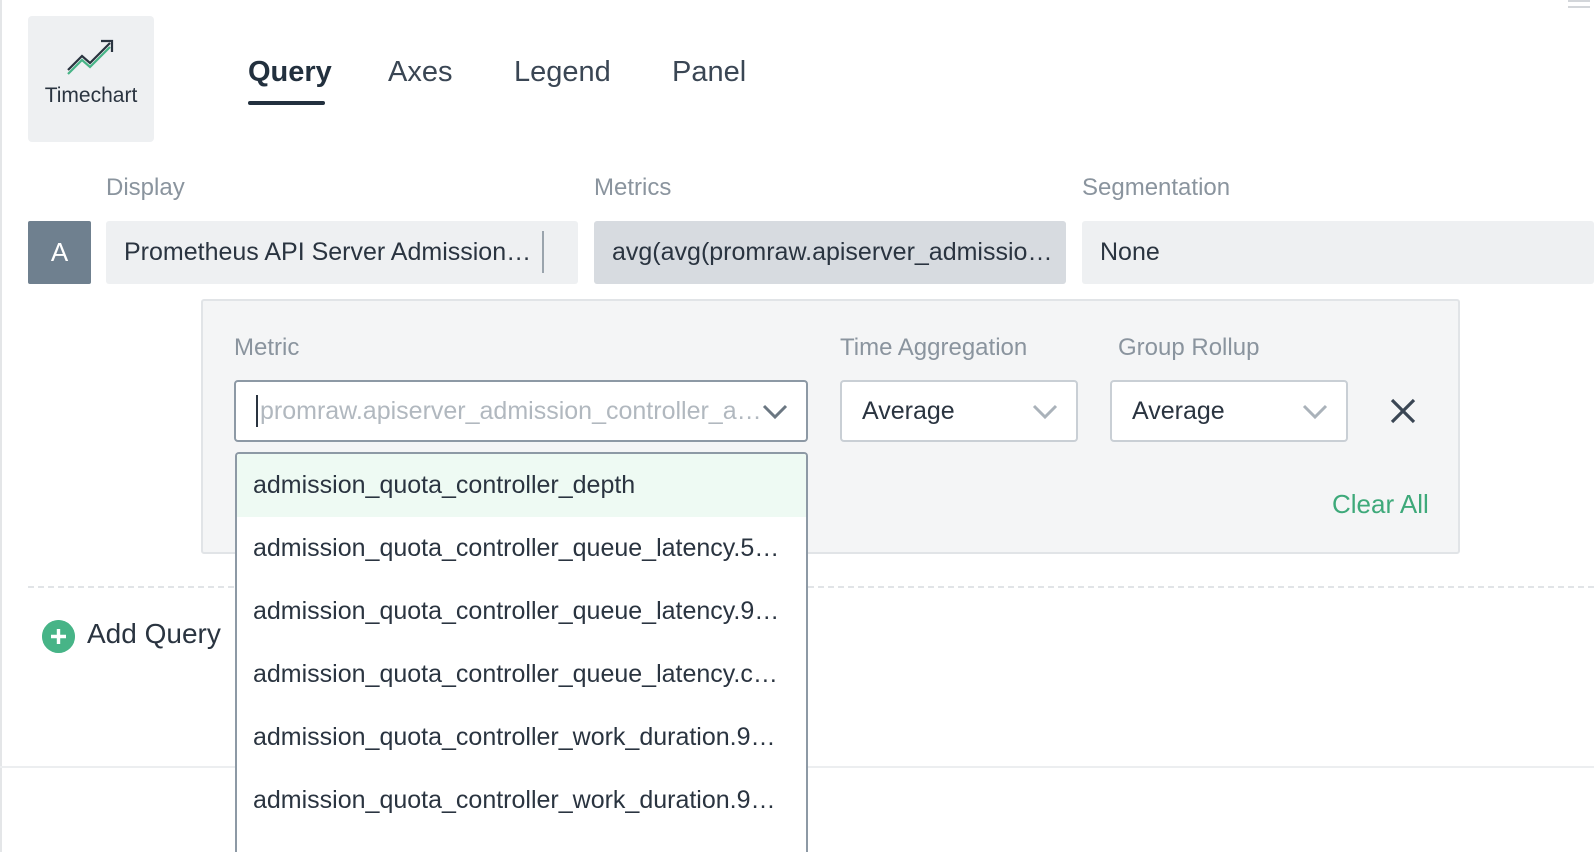 The height and width of the screenshot is (852, 1594). What do you see at coordinates (286, 103) in the screenshot?
I see `tab-active-indicator` at bounding box center [286, 103].